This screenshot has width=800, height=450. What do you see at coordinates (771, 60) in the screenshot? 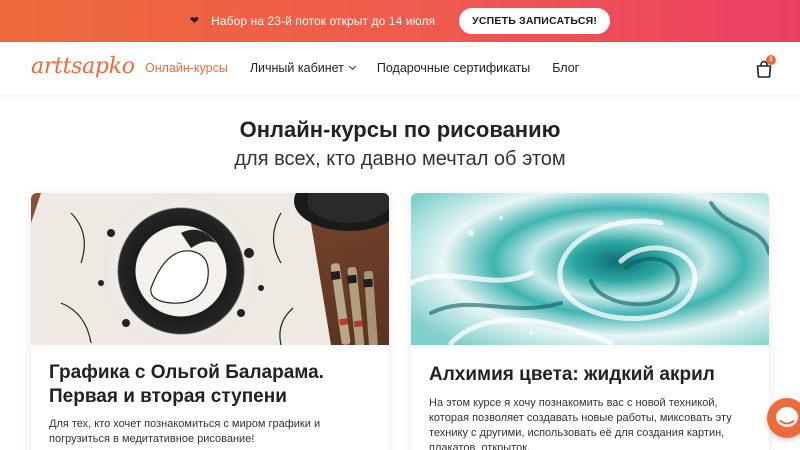
I see `cart-count-badge: 1` at bounding box center [771, 60].